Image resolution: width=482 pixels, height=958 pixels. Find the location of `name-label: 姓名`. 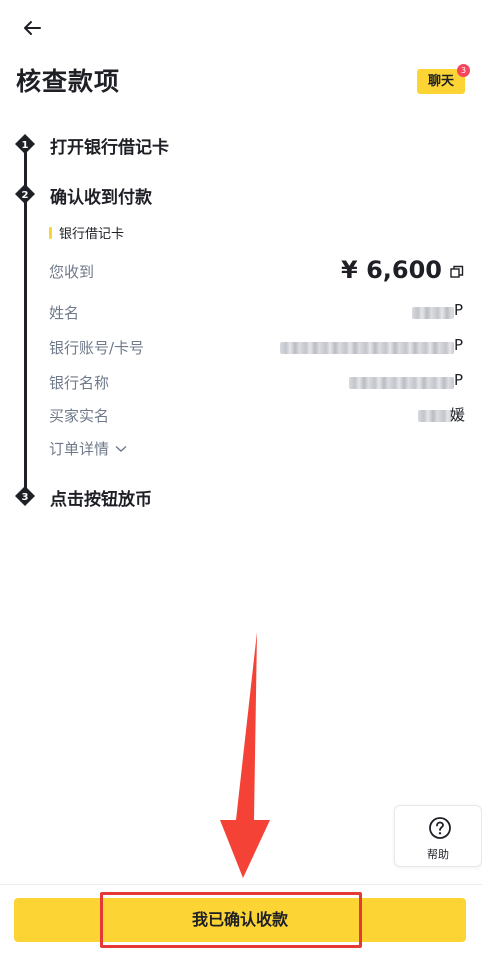

name-label: 姓名 is located at coordinates (64, 313).